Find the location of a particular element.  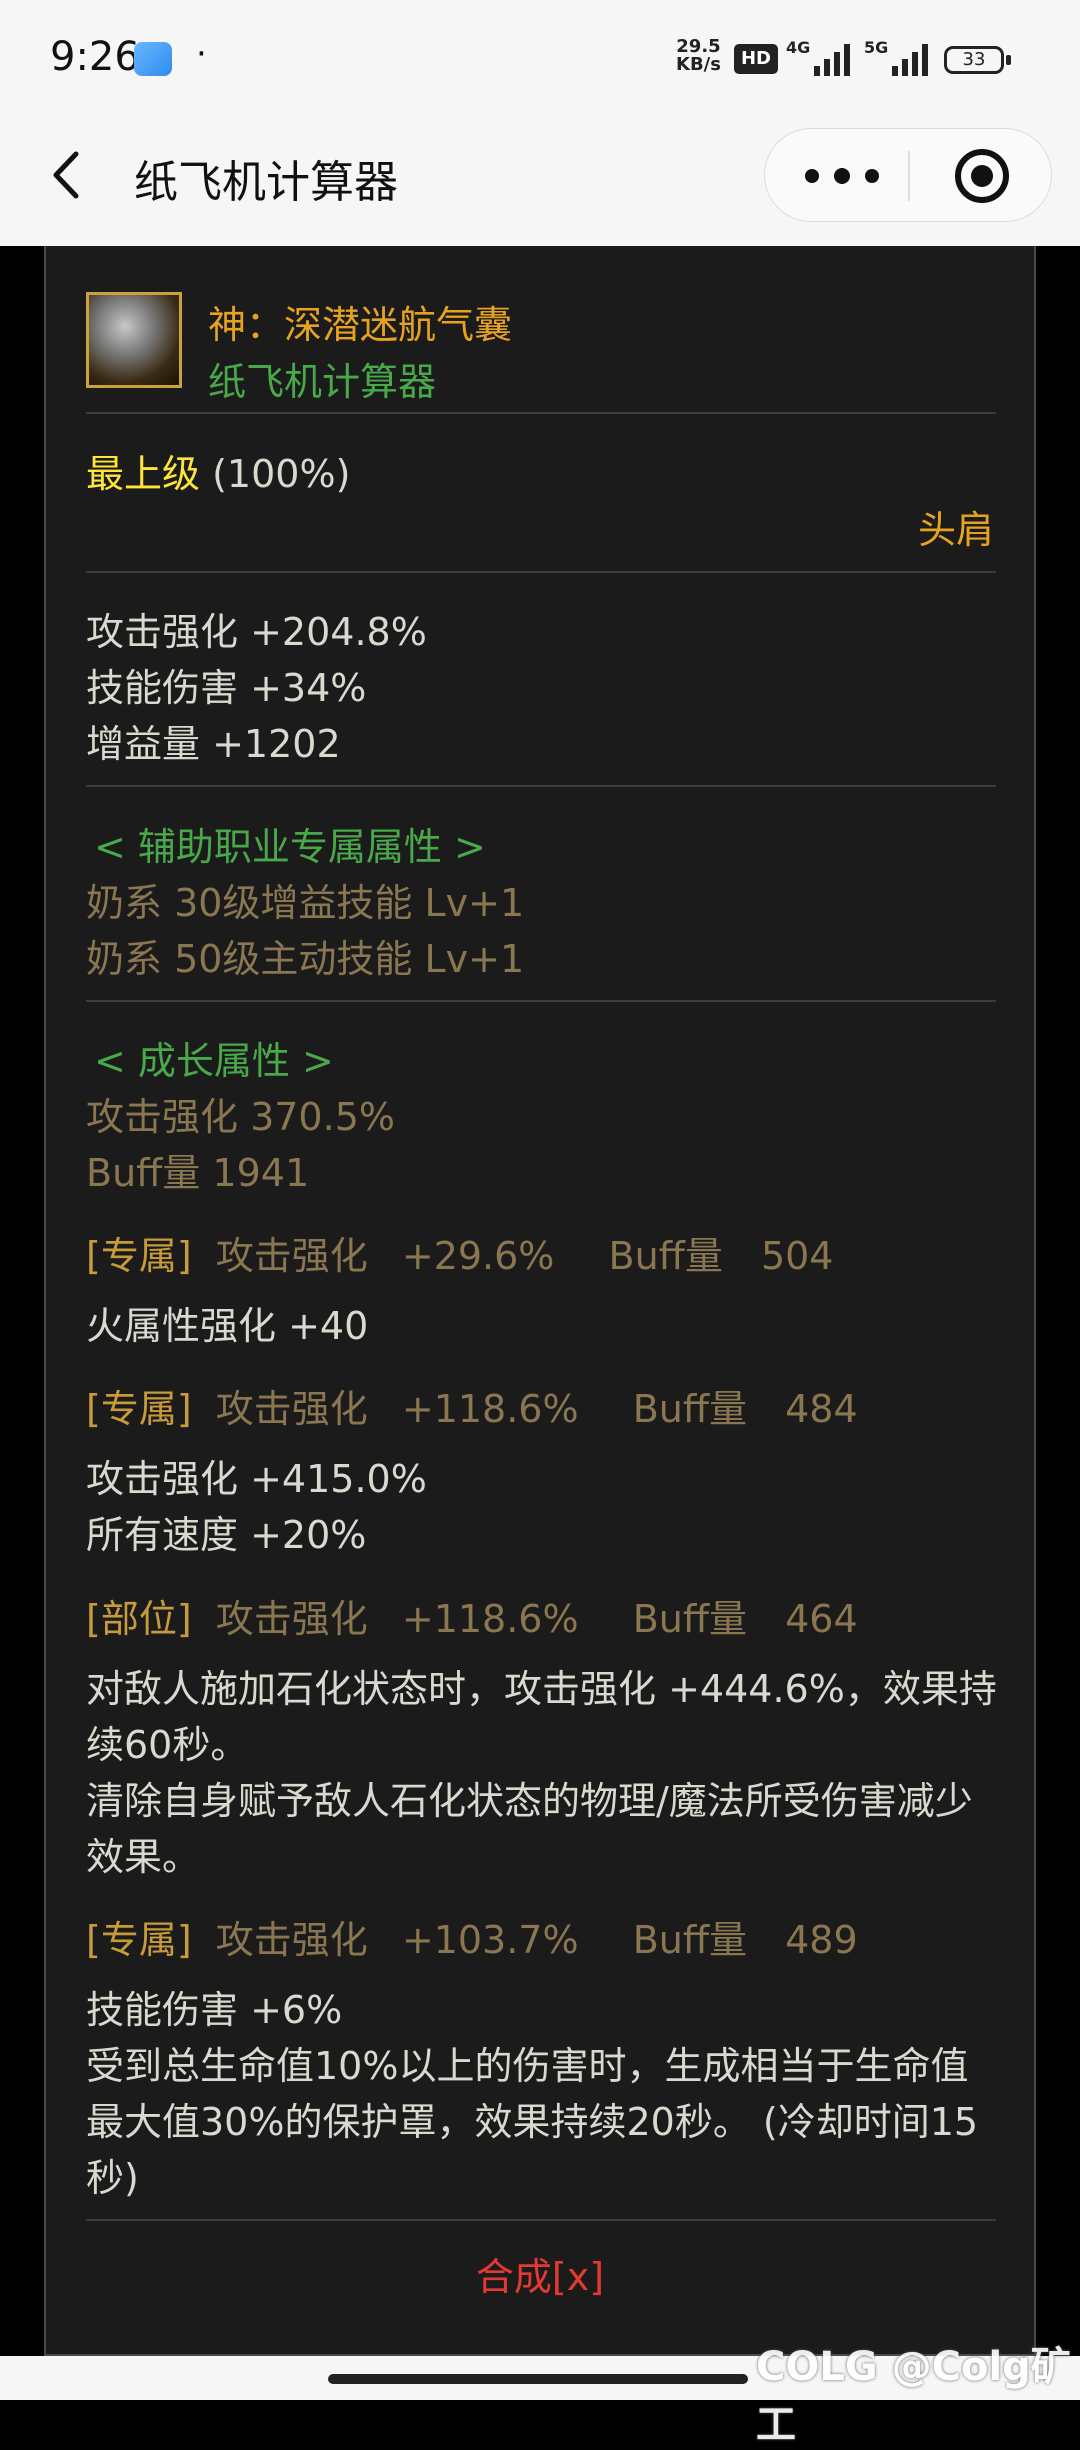

battery-icon: 33 is located at coordinates (974, 60).